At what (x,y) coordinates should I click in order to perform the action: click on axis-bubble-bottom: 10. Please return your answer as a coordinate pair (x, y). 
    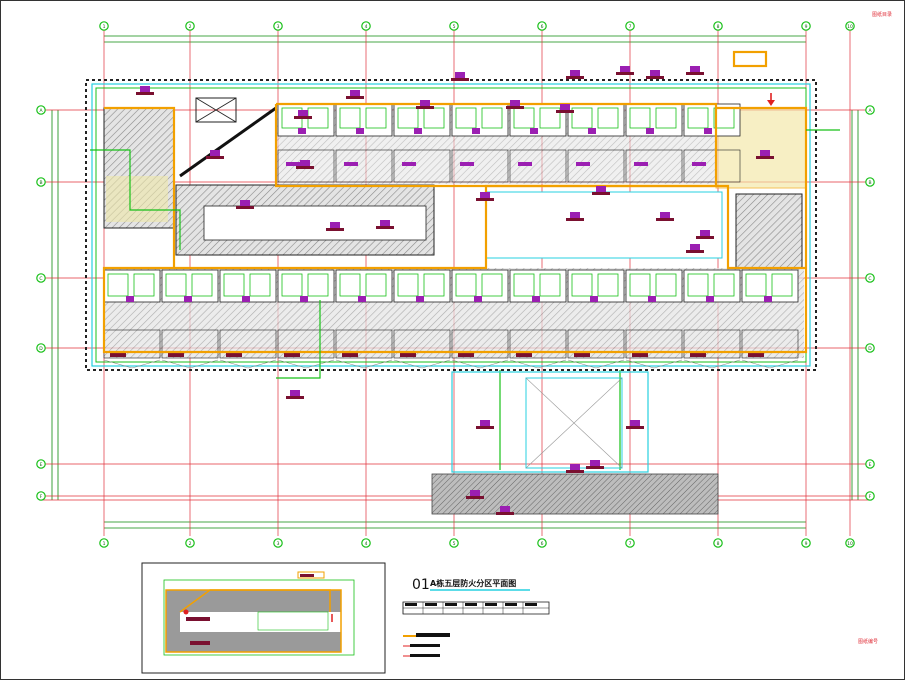
    Looking at the image, I should click on (850, 543).